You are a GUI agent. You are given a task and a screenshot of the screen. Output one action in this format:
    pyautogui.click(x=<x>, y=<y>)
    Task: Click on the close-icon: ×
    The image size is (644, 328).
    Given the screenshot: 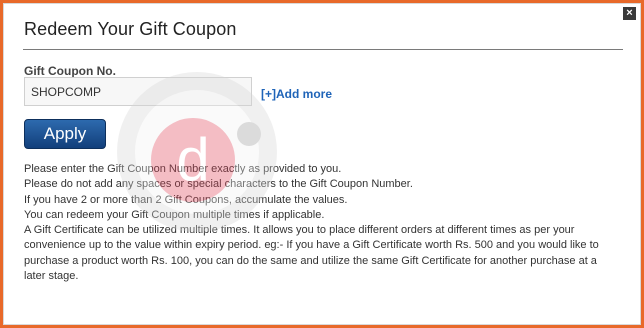 What is the action you would take?
    pyautogui.click(x=629, y=13)
    